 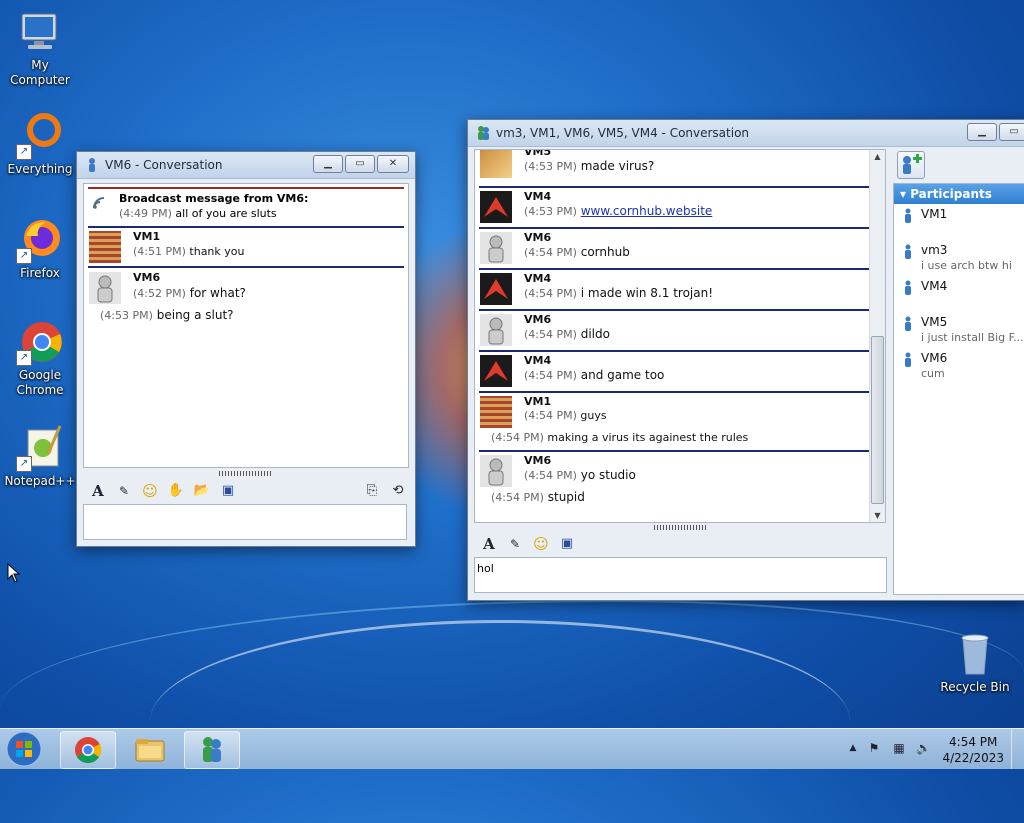 What do you see at coordinates (512, 748) in the screenshot?
I see `taskbar: ▲ ⚑ ▦ 🔈 4:54 PM 4/22/2023` at bounding box center [512, 748].